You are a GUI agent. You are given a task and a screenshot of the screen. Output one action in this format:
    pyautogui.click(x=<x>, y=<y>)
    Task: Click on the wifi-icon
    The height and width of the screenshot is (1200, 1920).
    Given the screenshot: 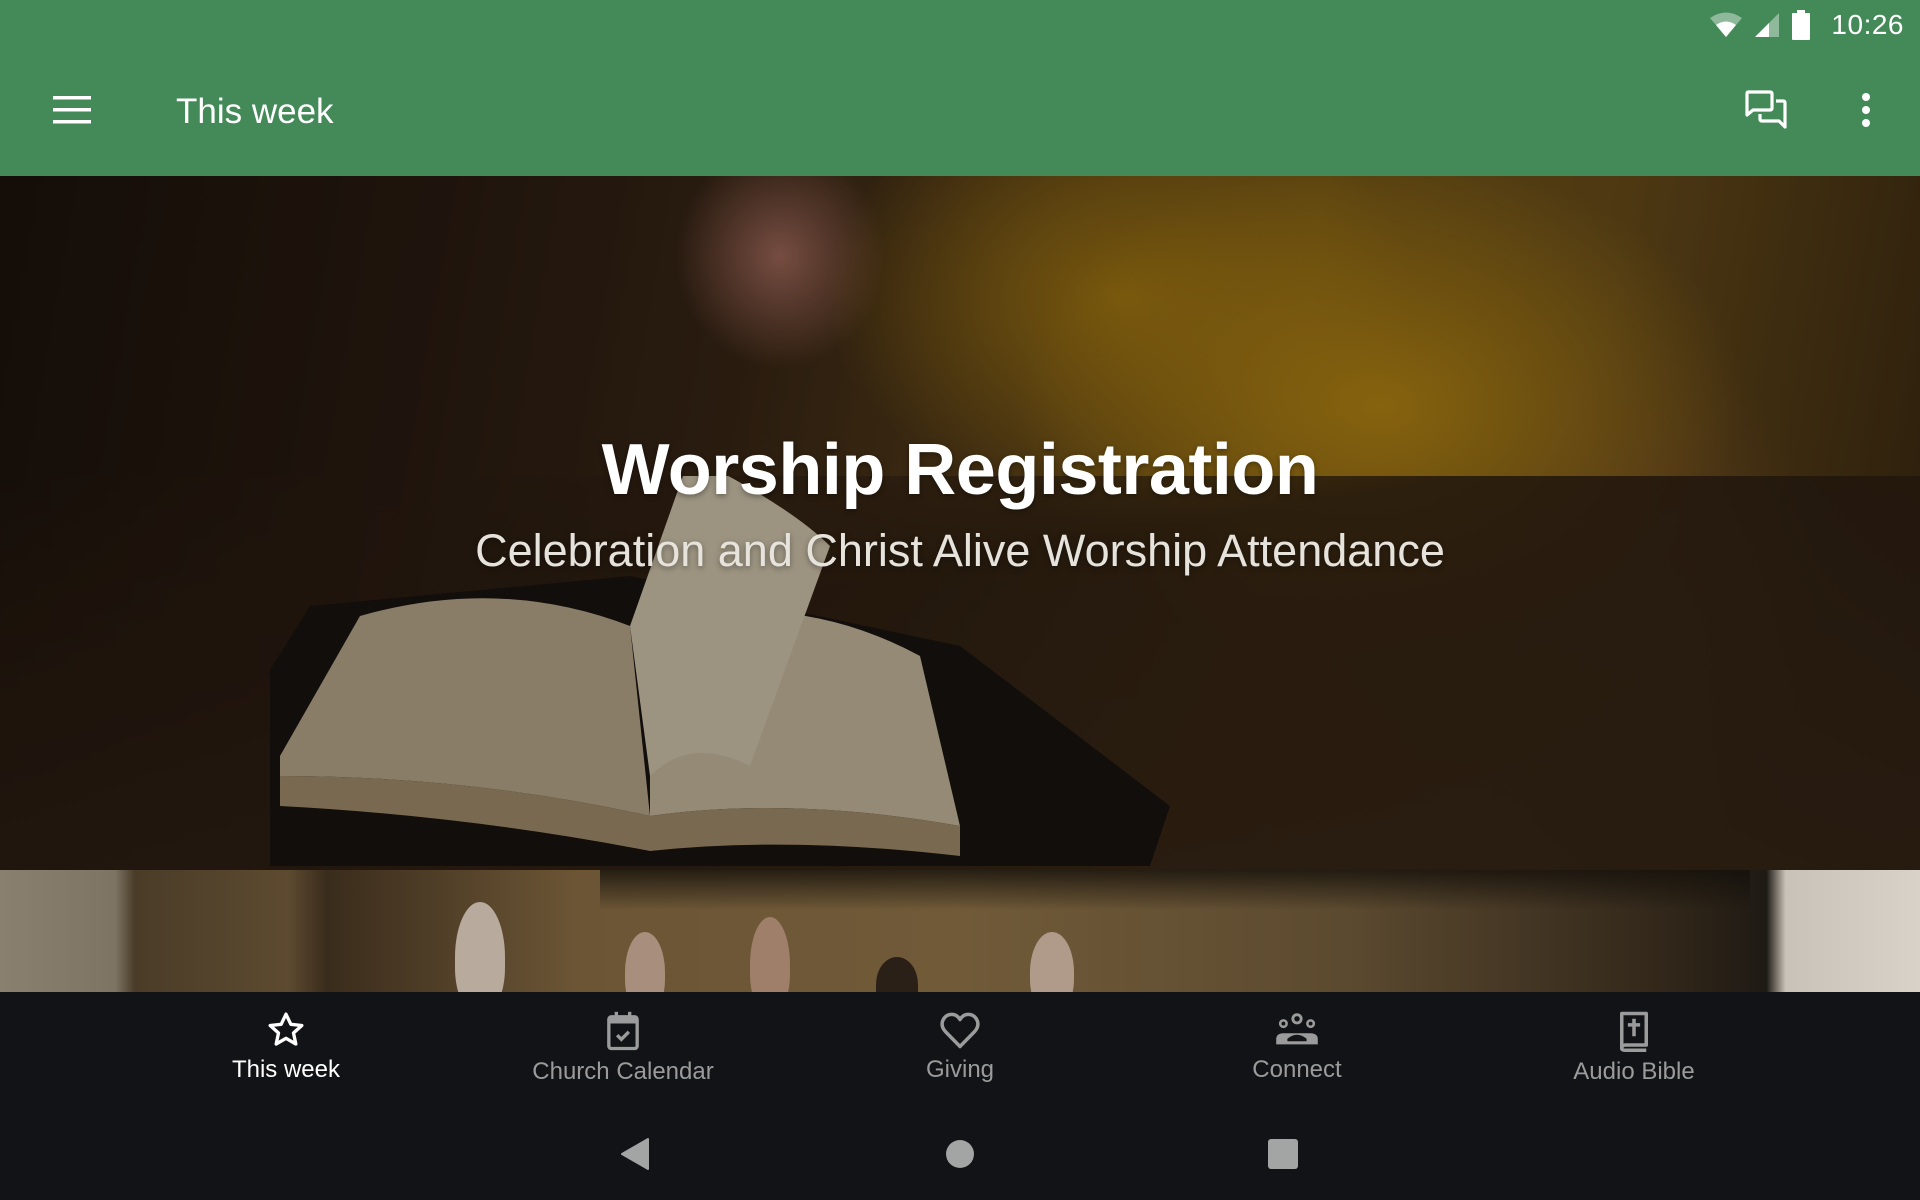 What is the action you would take?
    pyautogui.click(x=1726, y=25)
    